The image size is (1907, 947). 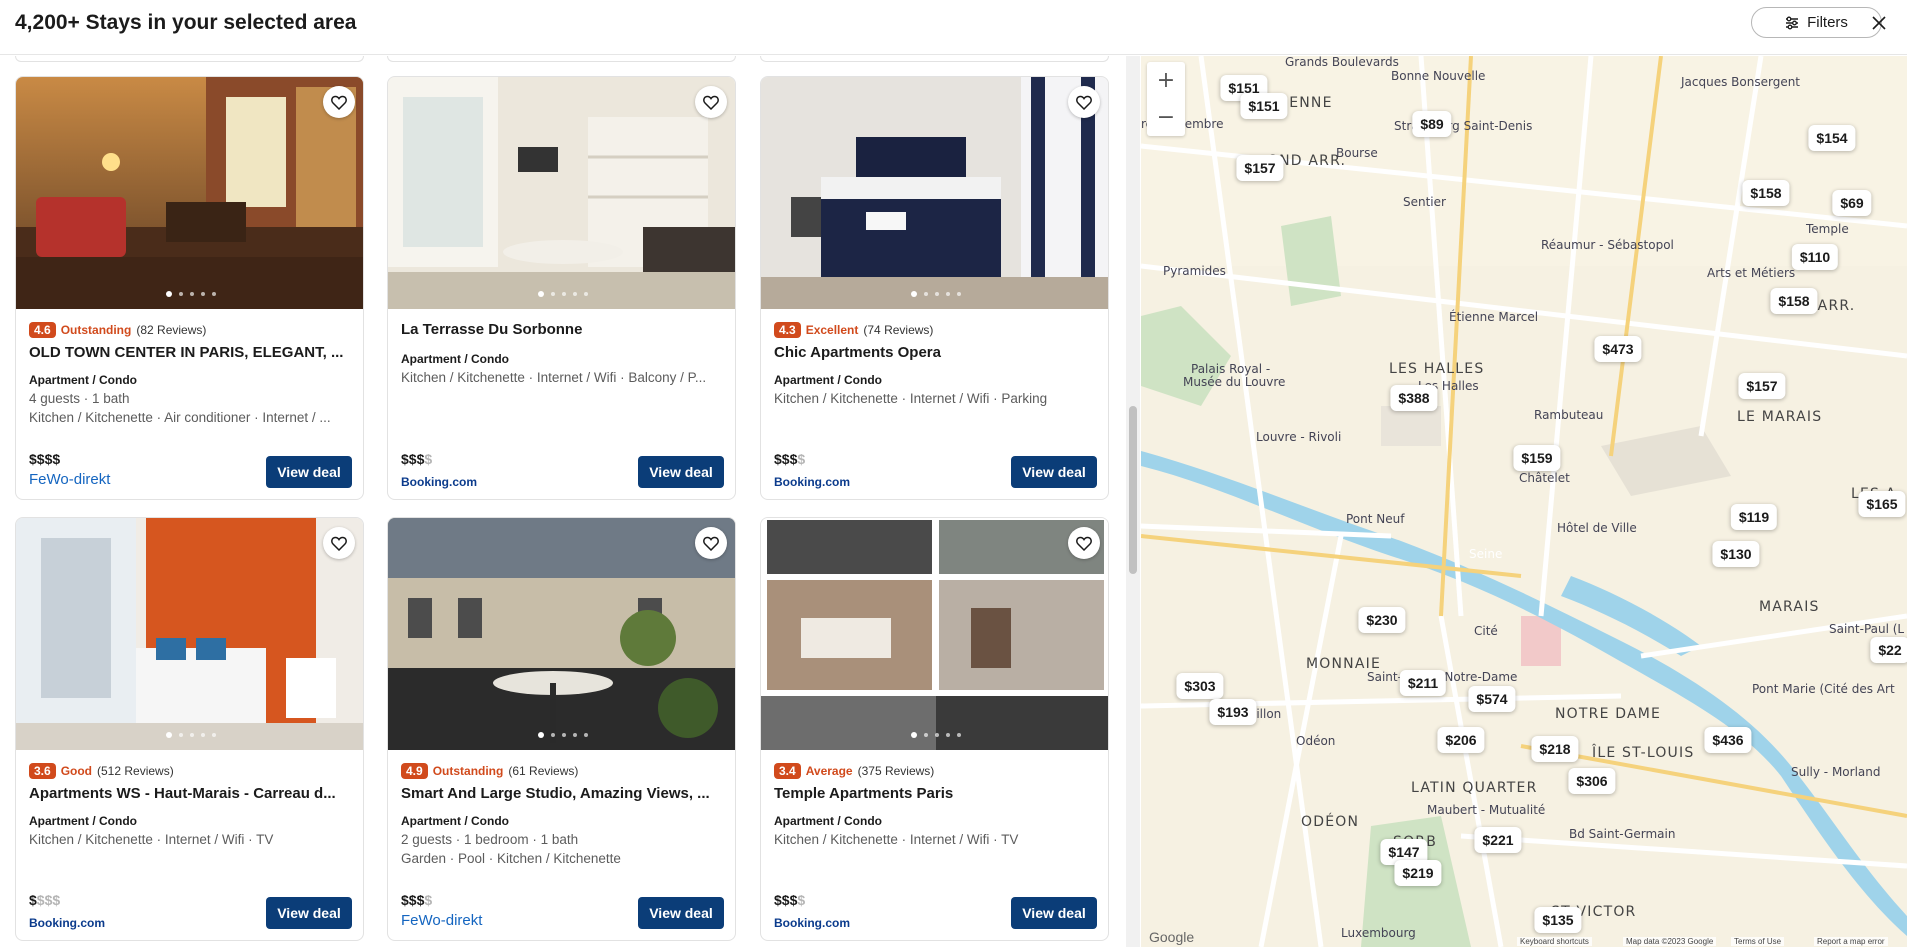 I want to click on map-price-marker: $165, so click(x=1882, y=504).